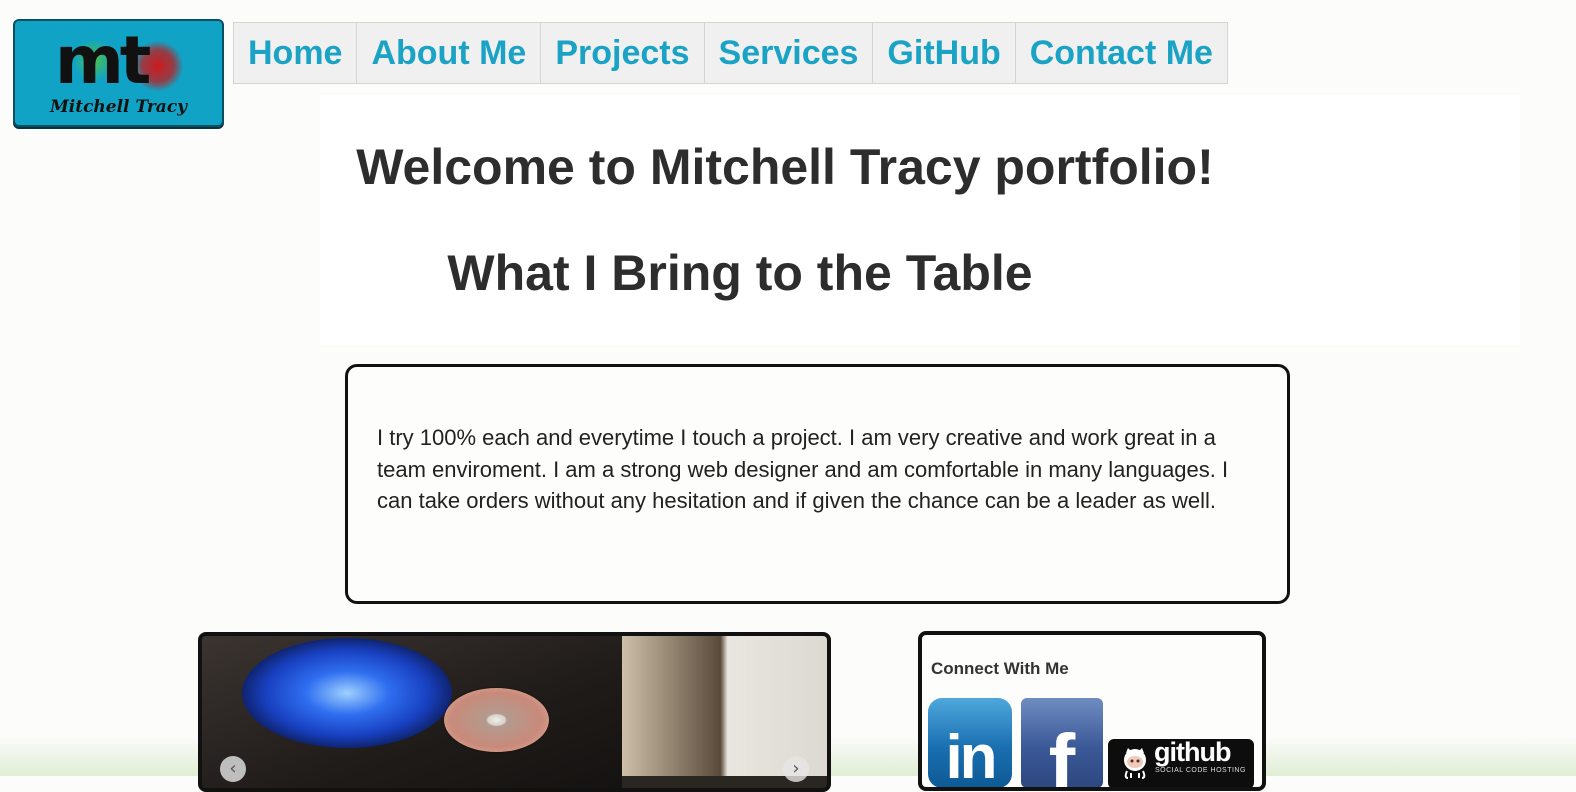 The width and height of the screenshot is (1576, 792). What do you see at coordinates (970, 742) in the screenshot?
I see `linkedin-icon: in` at bounding box center [970, 742].